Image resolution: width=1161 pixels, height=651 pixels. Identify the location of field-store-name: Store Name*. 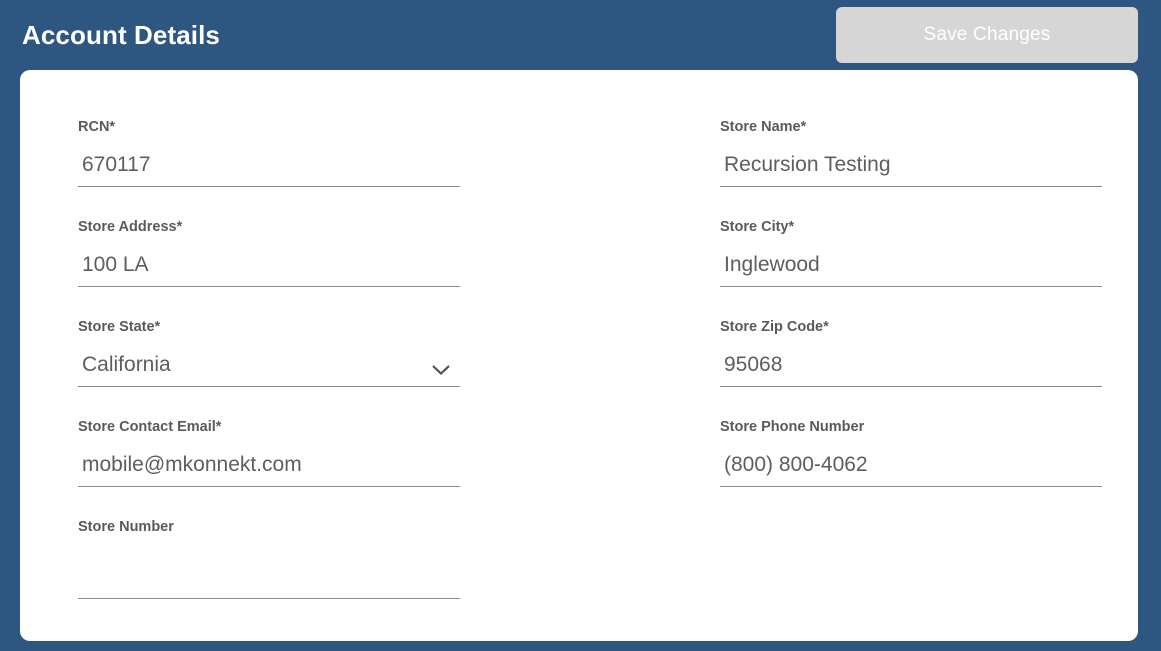
(911, 153).